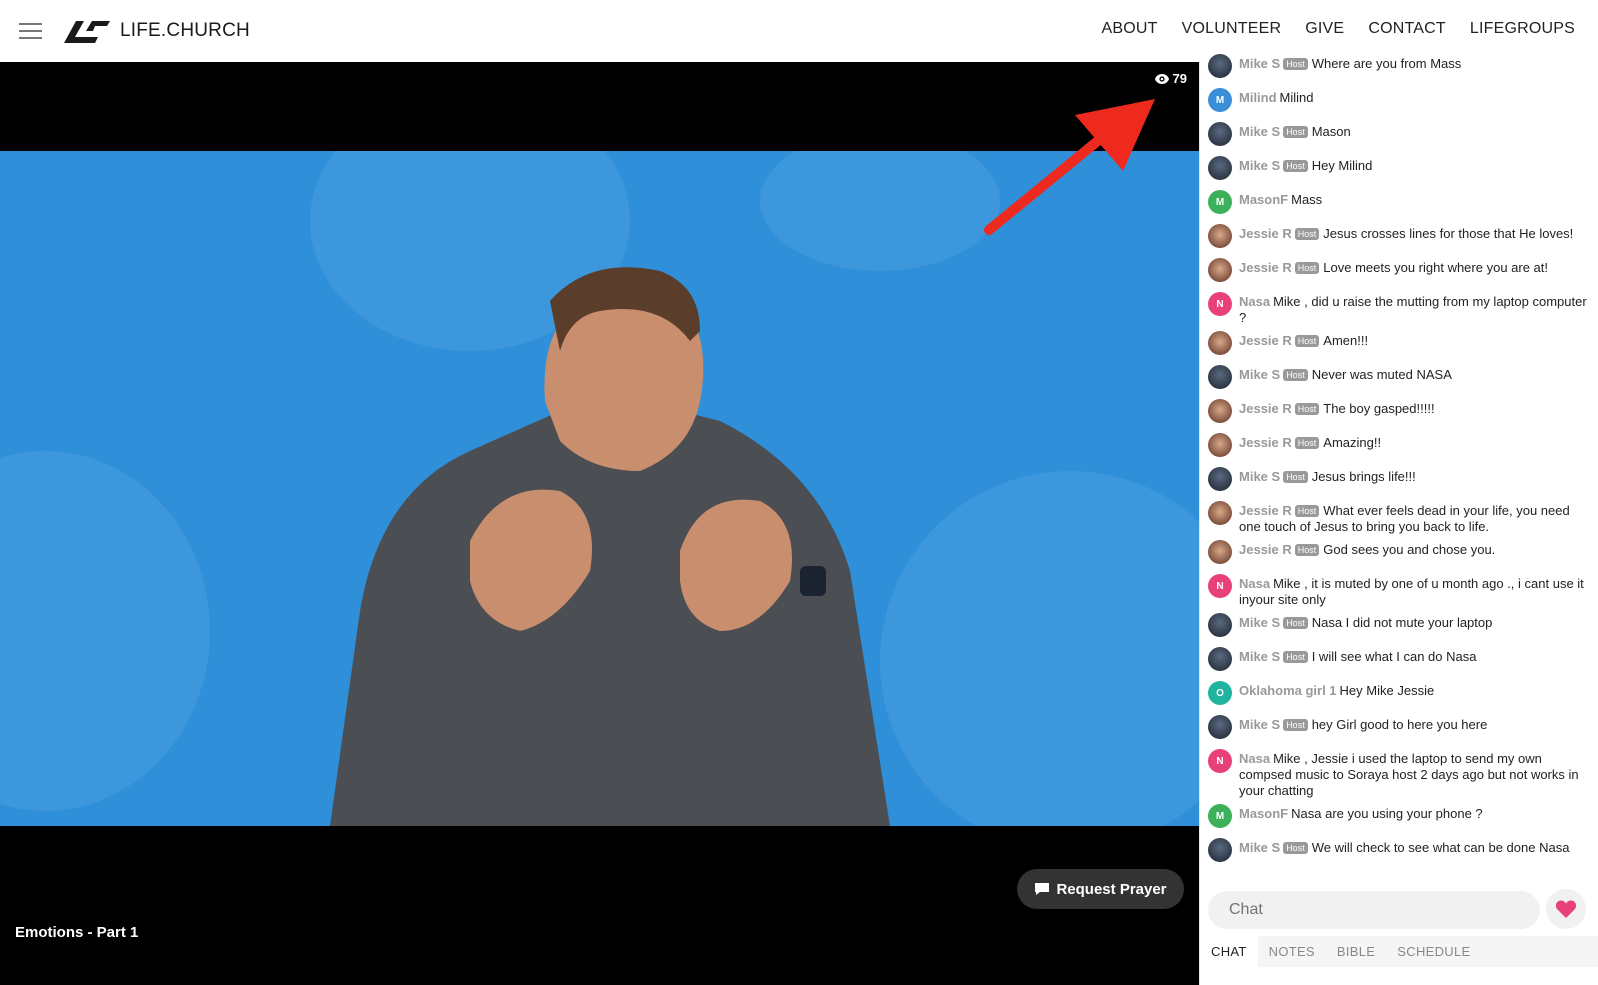 The image size is (1598, 985). Describe the element at coordinates (1258, 97) in the screenshot. I see `chat-username: Milind` at that location.